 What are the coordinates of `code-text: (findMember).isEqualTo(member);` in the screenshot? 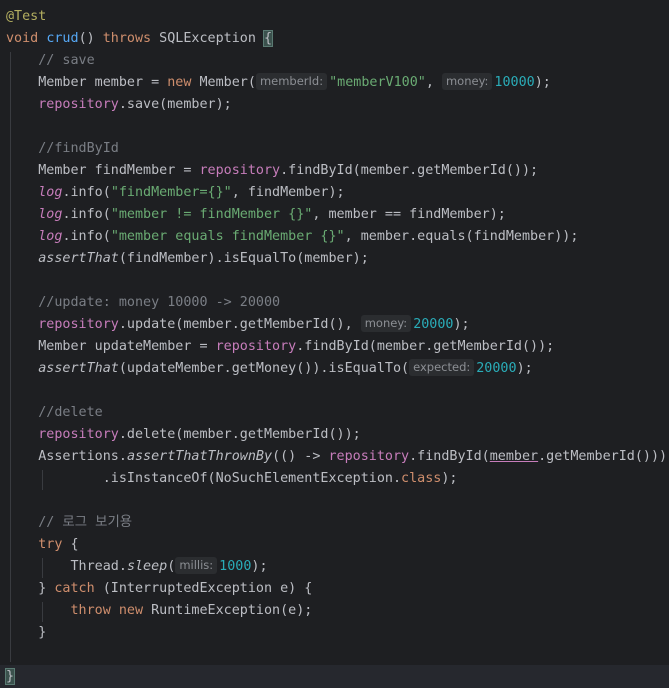 It's located at (243, 258).